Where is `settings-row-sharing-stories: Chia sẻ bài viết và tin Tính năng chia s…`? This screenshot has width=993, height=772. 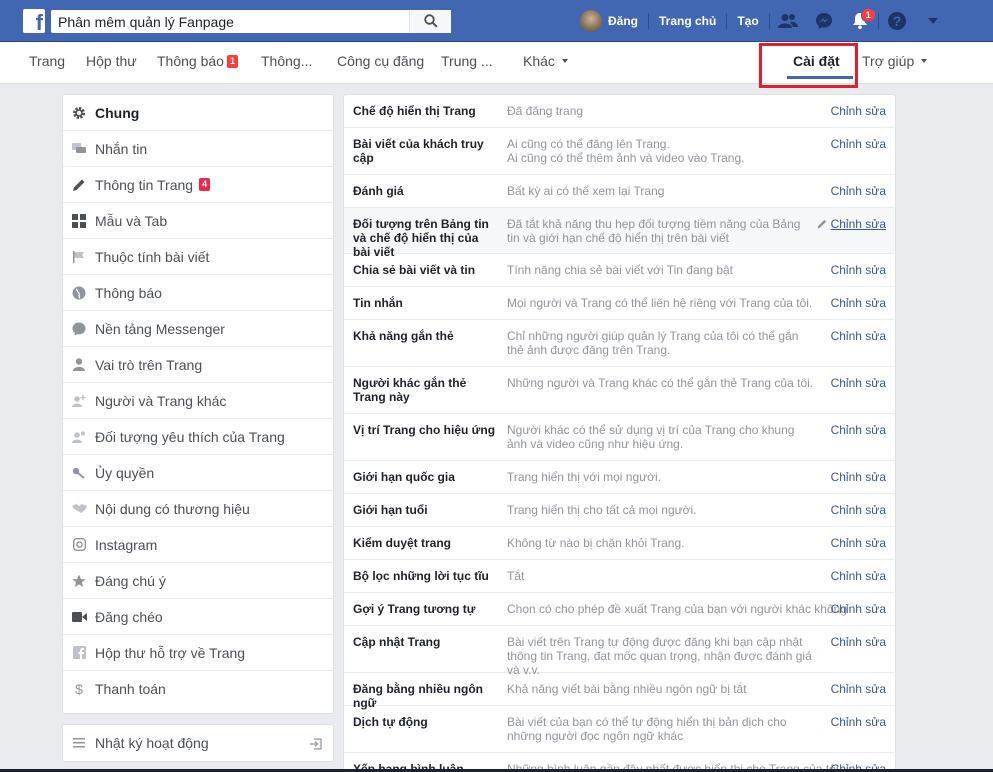 settings-row-sharing-stories: Chia sẻ bài viết và tin Tính năng chia s… is located at coordinates (619, 270).